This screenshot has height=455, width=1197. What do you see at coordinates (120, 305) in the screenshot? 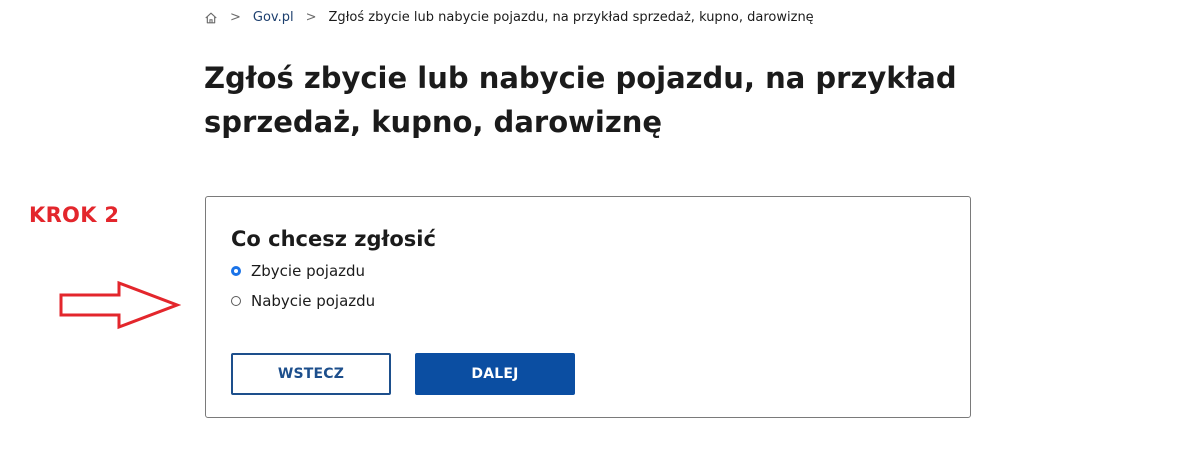
I see `arrow-right-icon` at bounding box center [120, 305].